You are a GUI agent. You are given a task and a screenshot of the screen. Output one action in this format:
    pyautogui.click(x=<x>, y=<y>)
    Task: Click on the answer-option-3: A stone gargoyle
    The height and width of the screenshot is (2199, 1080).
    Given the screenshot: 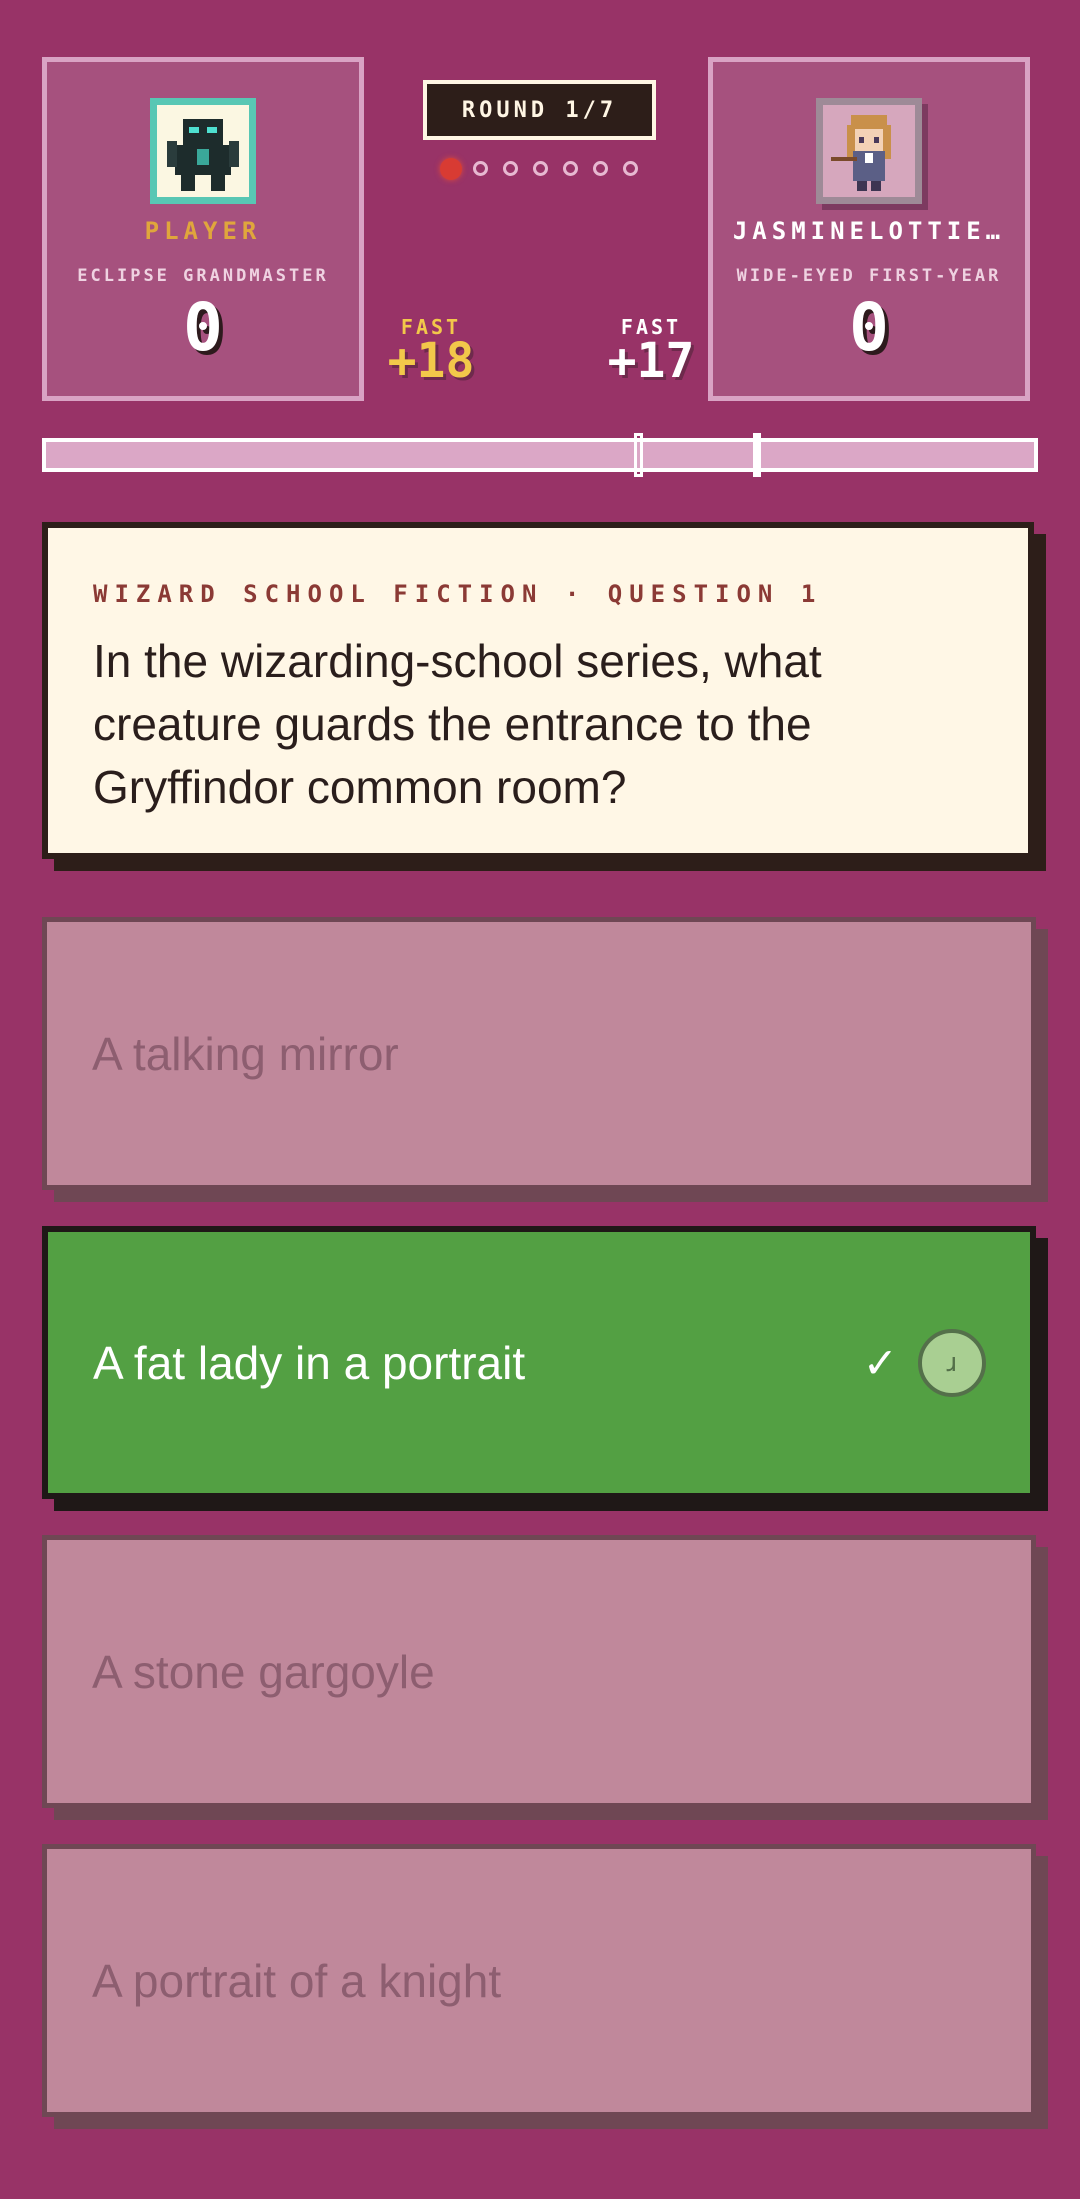 What is the action you would take?
    pyautogui.click(x=539, y=1671)
    